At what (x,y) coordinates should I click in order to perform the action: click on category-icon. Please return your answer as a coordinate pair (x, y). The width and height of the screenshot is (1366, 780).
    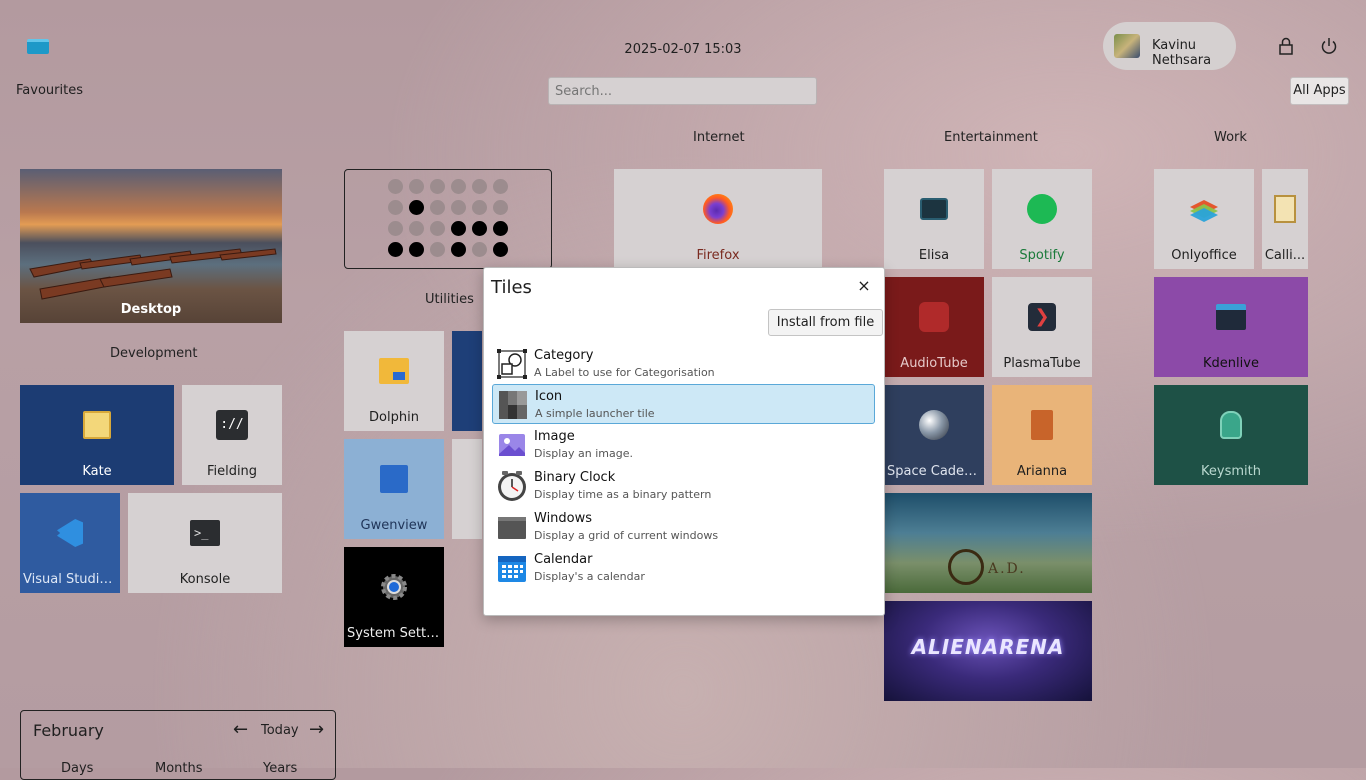
    Looking at the image, I should click on (512, 364).